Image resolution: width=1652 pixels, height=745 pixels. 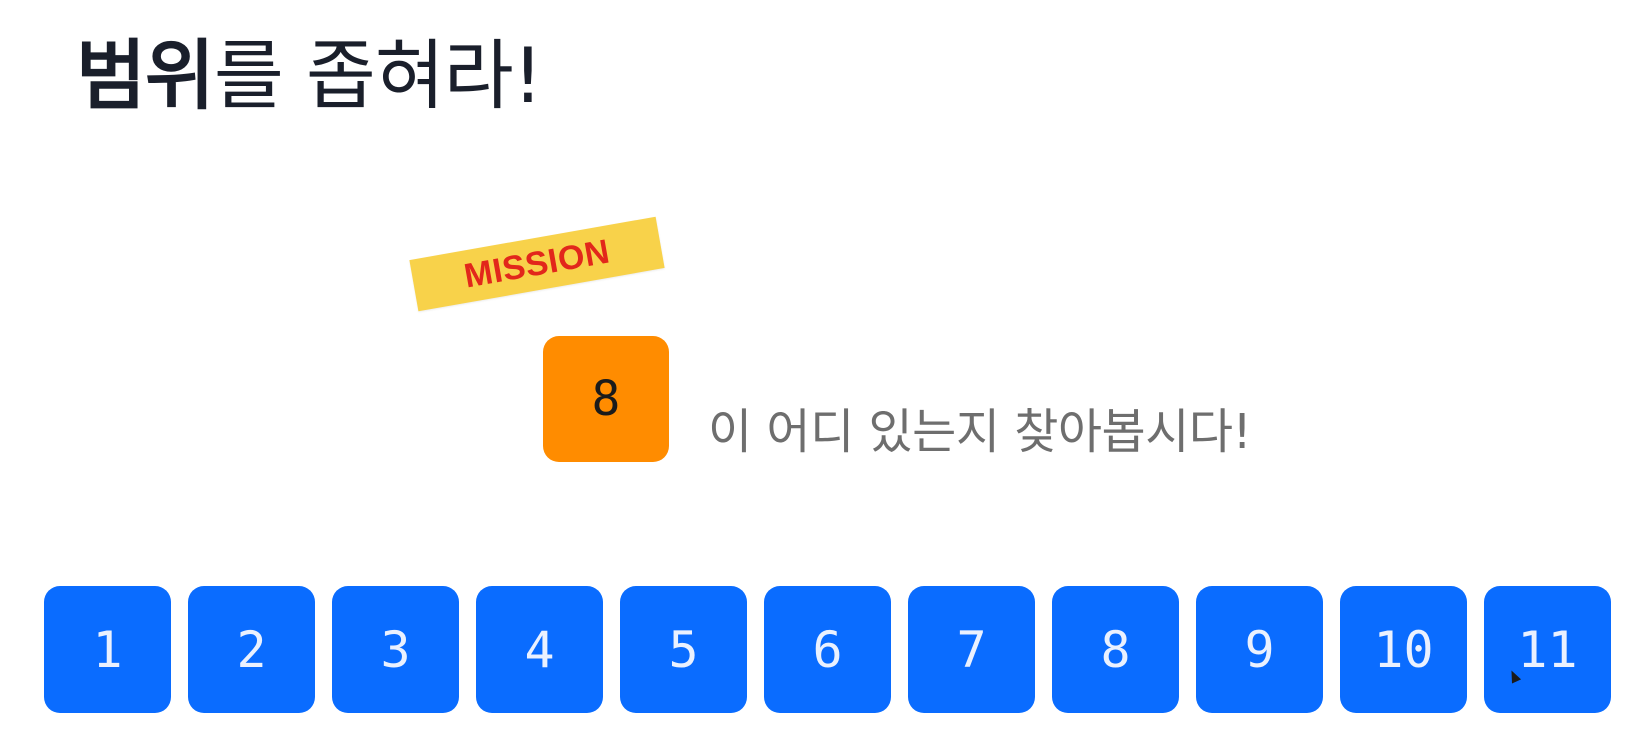 I want to click on mission-tag: MISSION, so click(x=537, y=264).